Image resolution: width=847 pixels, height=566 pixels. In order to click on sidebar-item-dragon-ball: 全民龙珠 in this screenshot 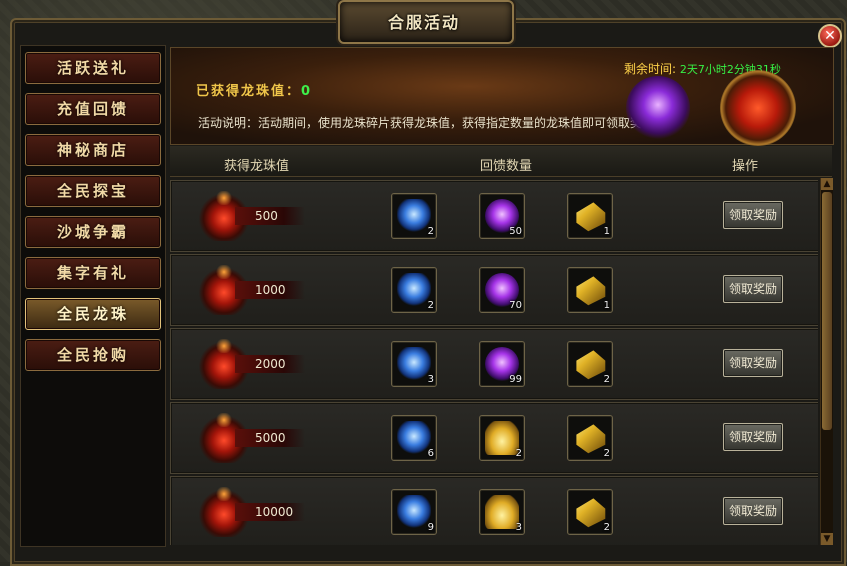, I will do `click(93, 314)`.